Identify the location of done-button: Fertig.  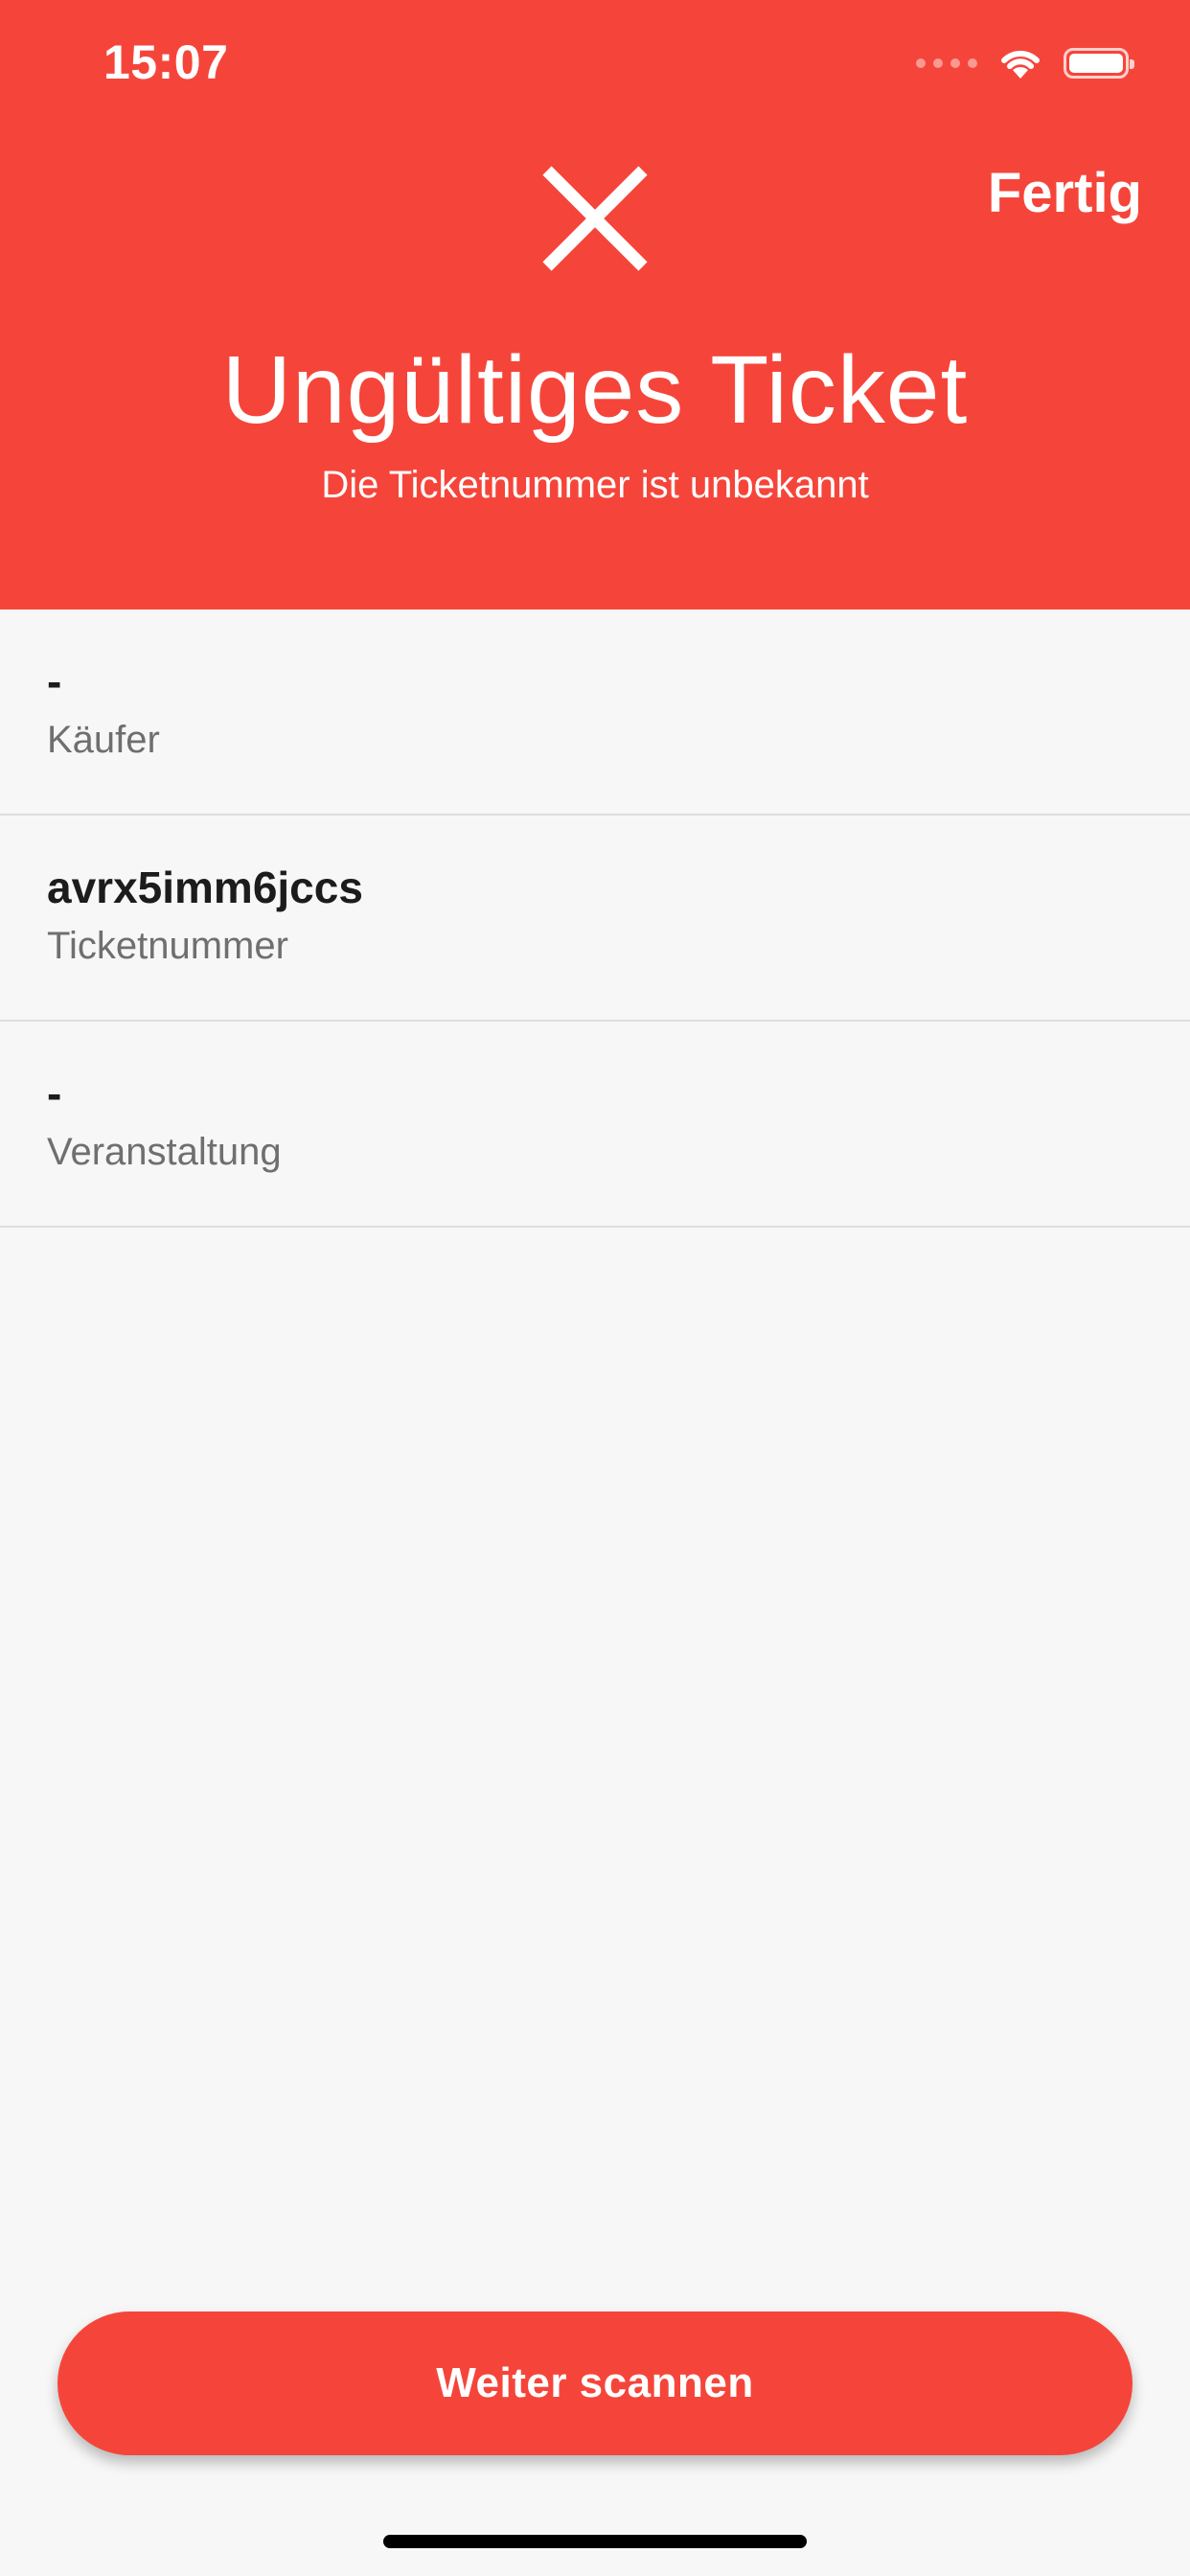
(1065, 193).